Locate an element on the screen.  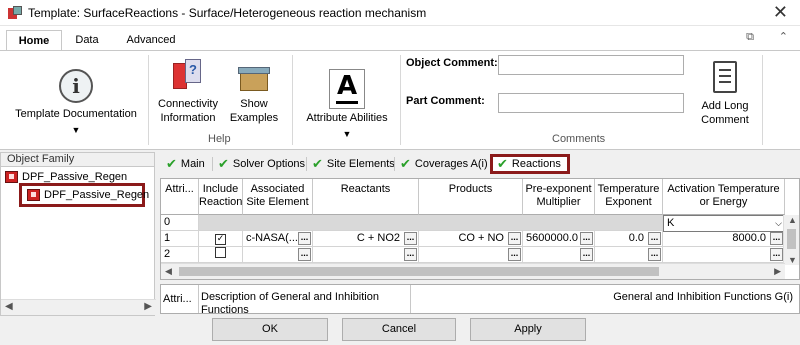
left-horizontal-scrollbar: ◀ ▶ is located at coordinates (78, 307).